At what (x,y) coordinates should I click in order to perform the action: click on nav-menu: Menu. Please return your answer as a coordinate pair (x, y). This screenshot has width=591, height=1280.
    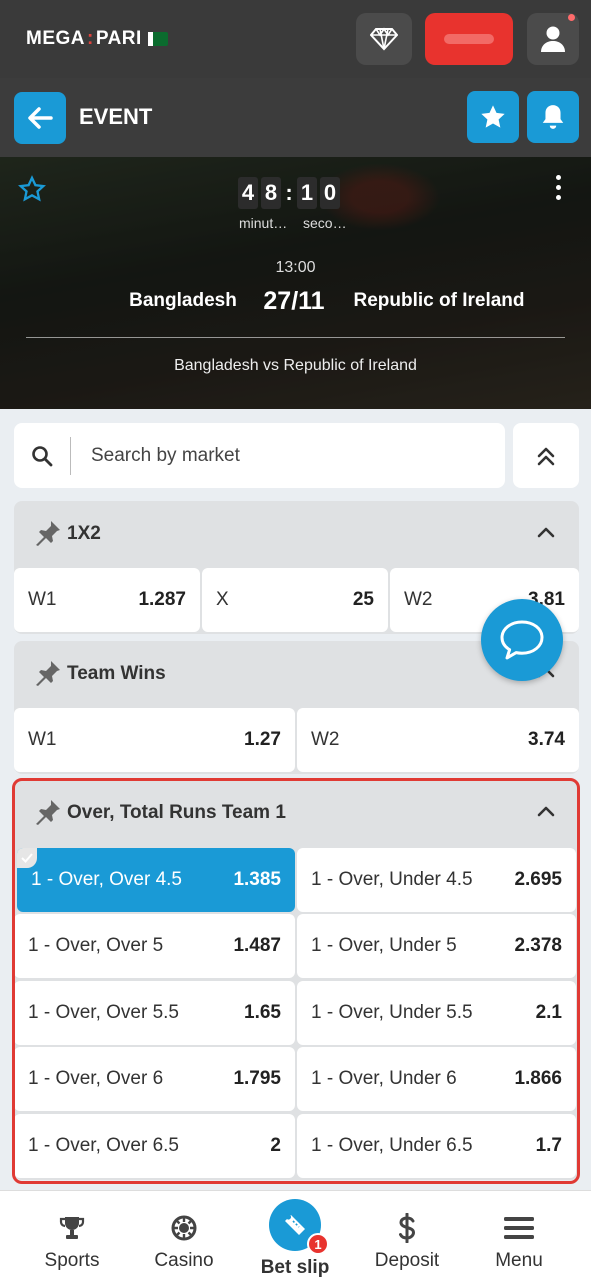
    Looking at the image, I should click on (519, 1235).